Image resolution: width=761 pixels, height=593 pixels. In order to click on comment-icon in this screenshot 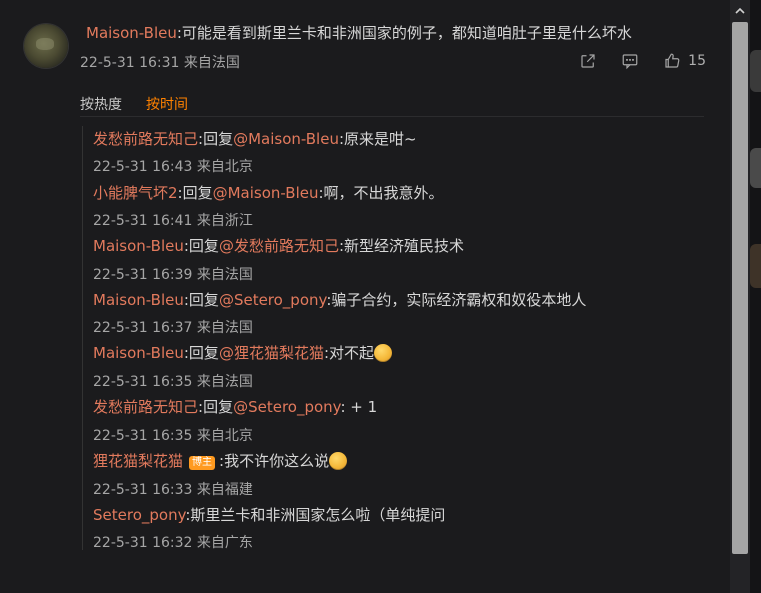, I will do `click(630, 61)`.